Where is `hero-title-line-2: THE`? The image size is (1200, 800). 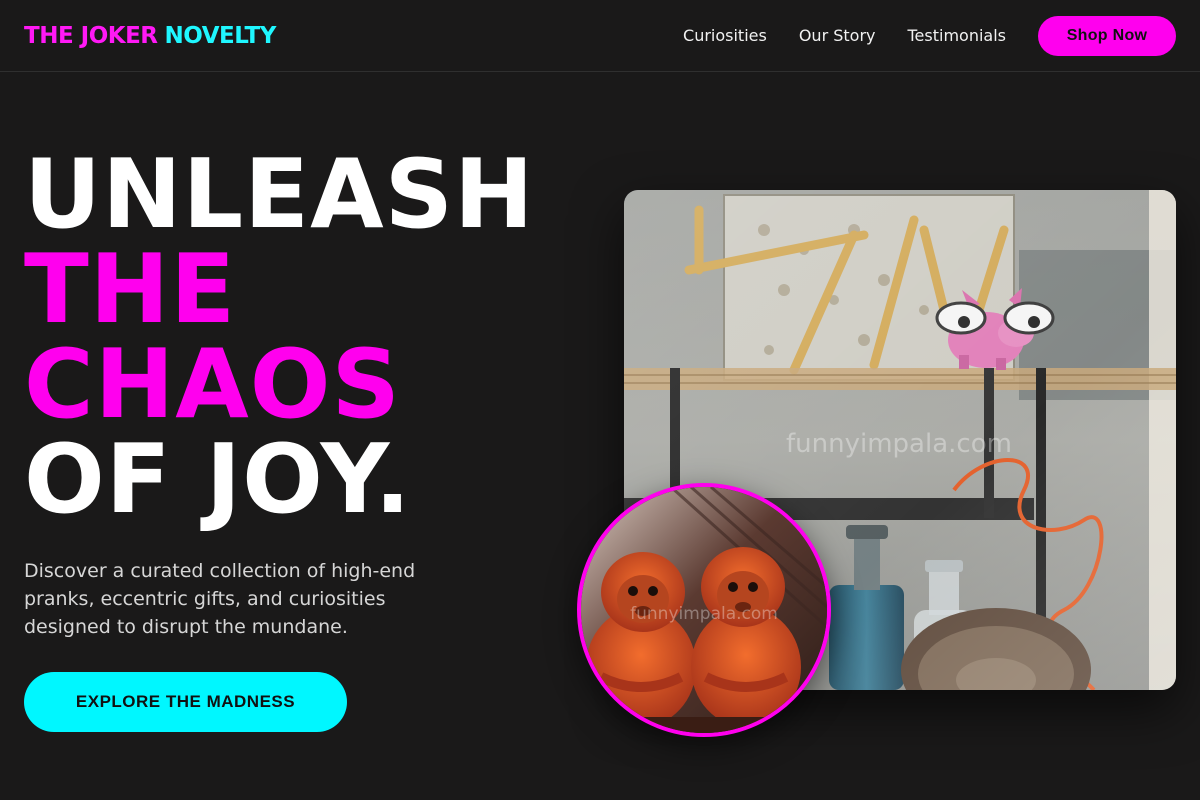
hero-title-line-2: THE is located at coordinates (130, 290).